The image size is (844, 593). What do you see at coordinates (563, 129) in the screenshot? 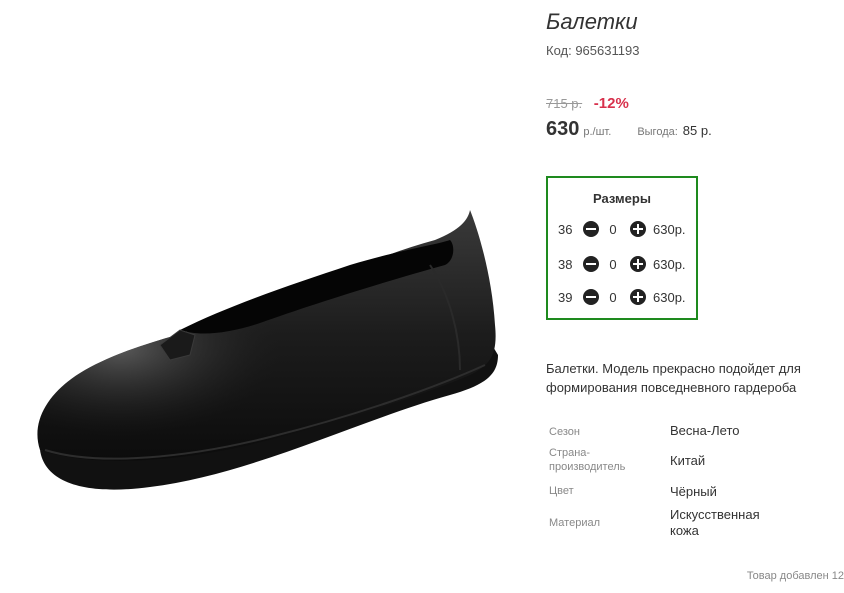
I see `price-value: 630` at bounding box center [563, 129].